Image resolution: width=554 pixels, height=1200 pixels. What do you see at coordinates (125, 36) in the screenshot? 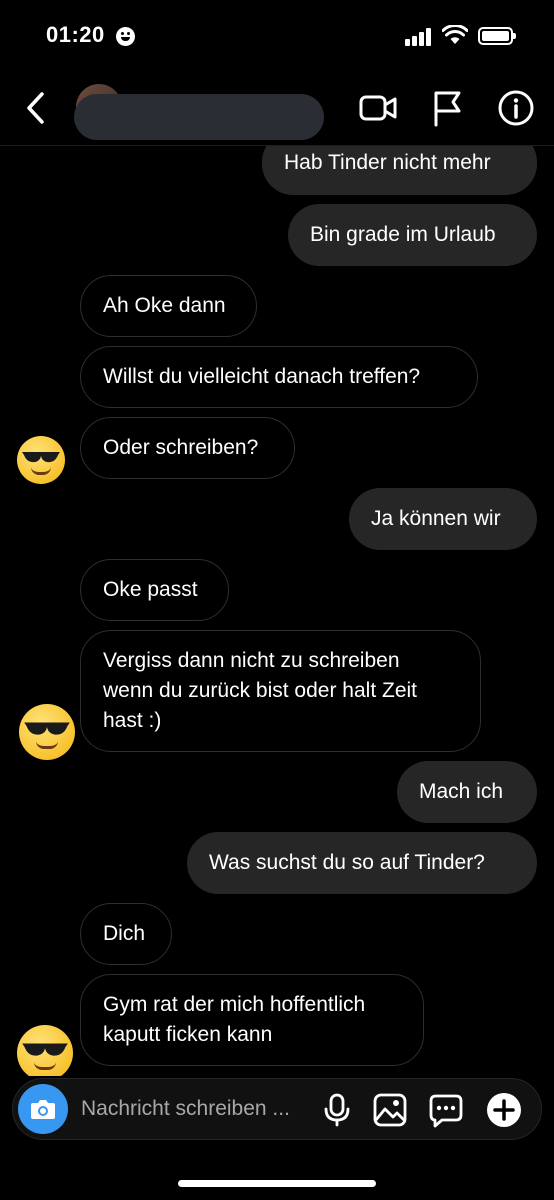
I see `smiley-status-icon` at bounding box center [125, 36].